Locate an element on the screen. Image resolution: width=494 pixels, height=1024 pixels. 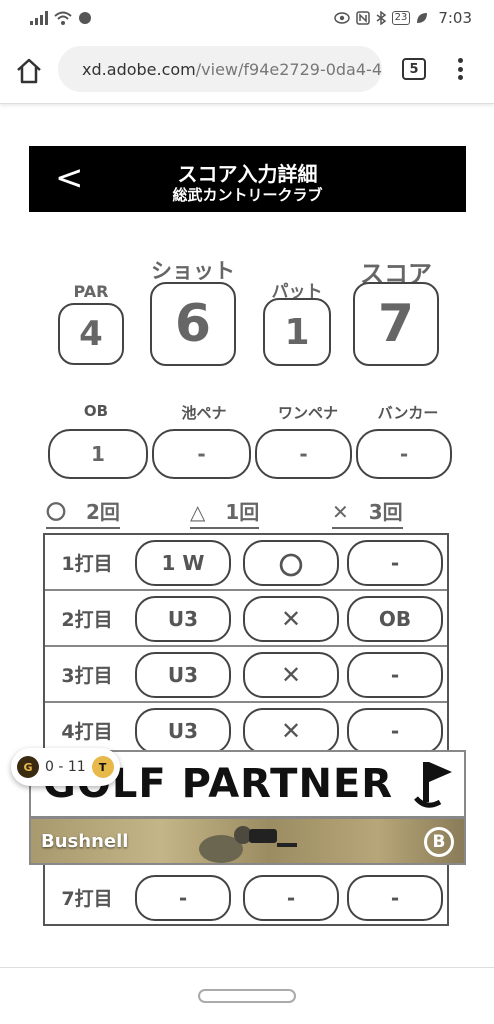
par-label: PAR is located at coordinates (91, 291).